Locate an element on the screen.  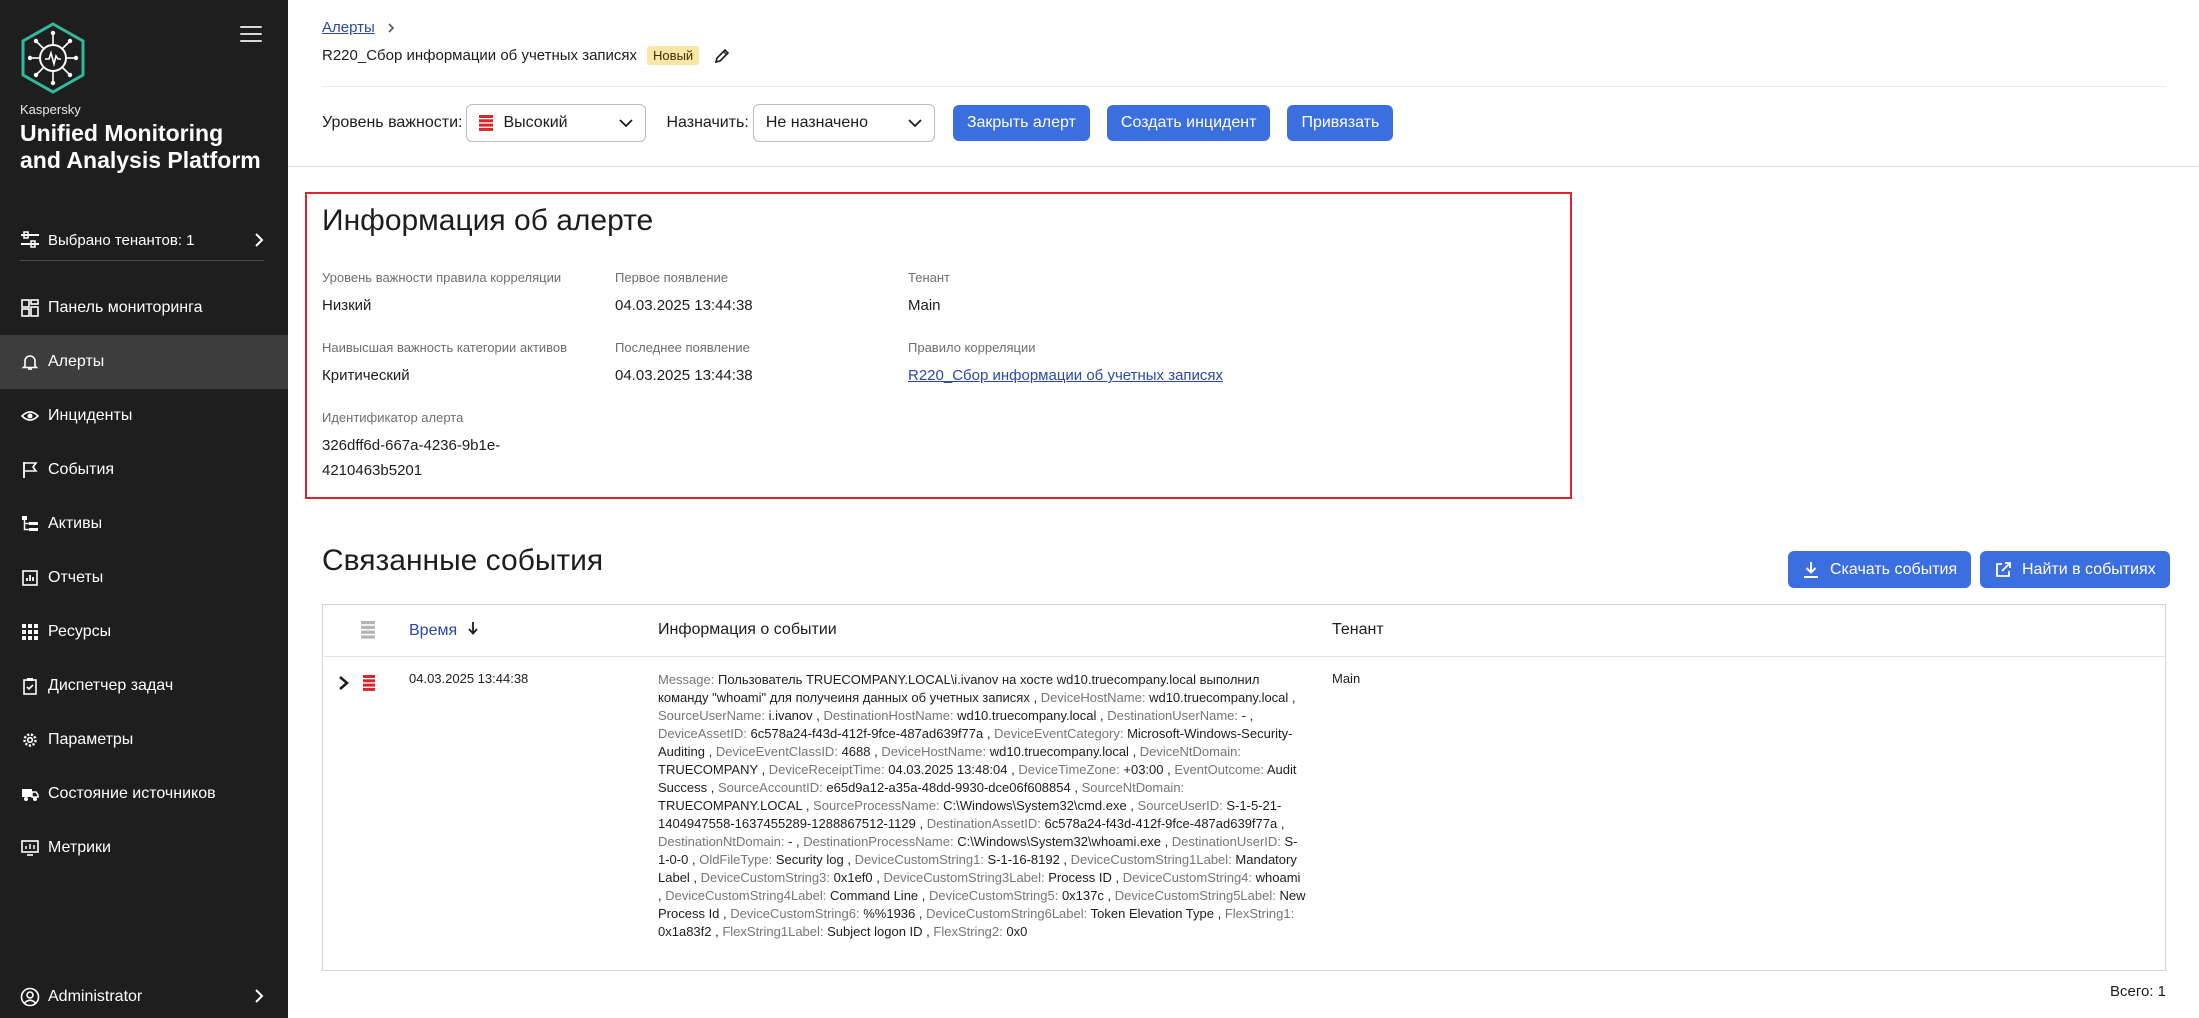
tenant-value: Main is located at coordinates (924, 305).